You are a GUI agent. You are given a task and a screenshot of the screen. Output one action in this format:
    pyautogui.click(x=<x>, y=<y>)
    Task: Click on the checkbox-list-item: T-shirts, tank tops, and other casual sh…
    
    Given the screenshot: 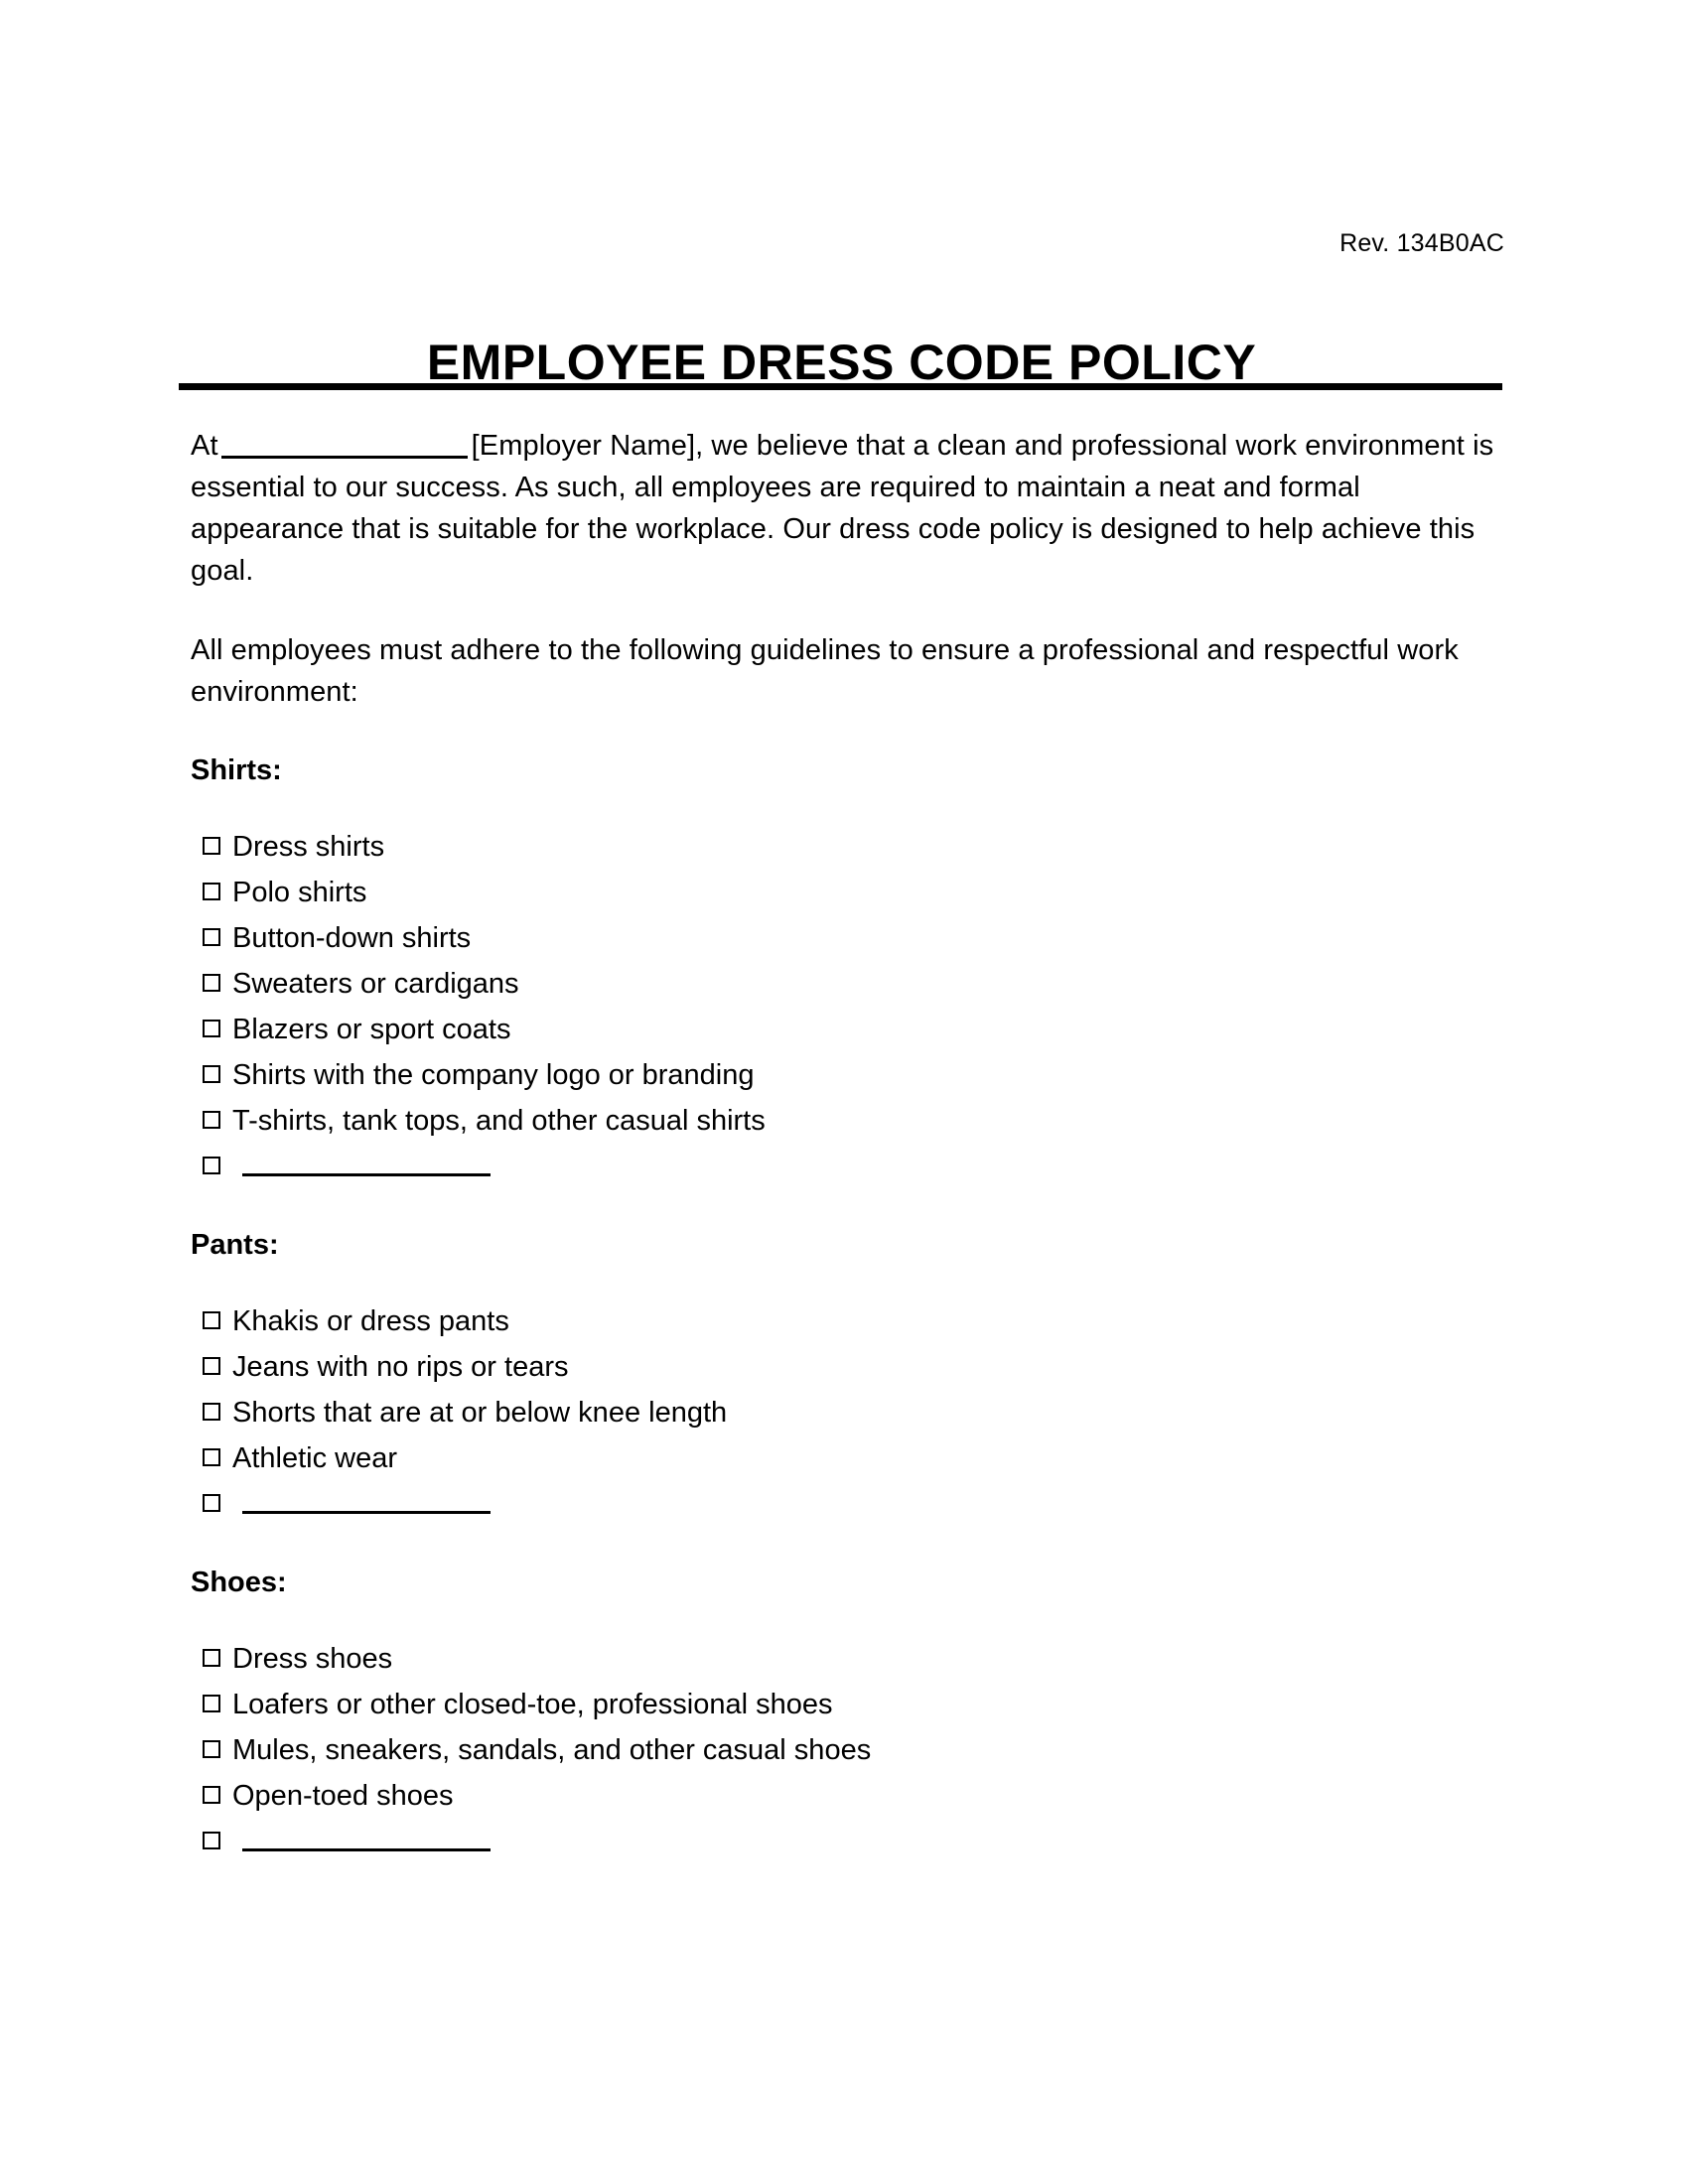 What is the action you would take?
    pyautogui.click(x=846, y=1121)
    